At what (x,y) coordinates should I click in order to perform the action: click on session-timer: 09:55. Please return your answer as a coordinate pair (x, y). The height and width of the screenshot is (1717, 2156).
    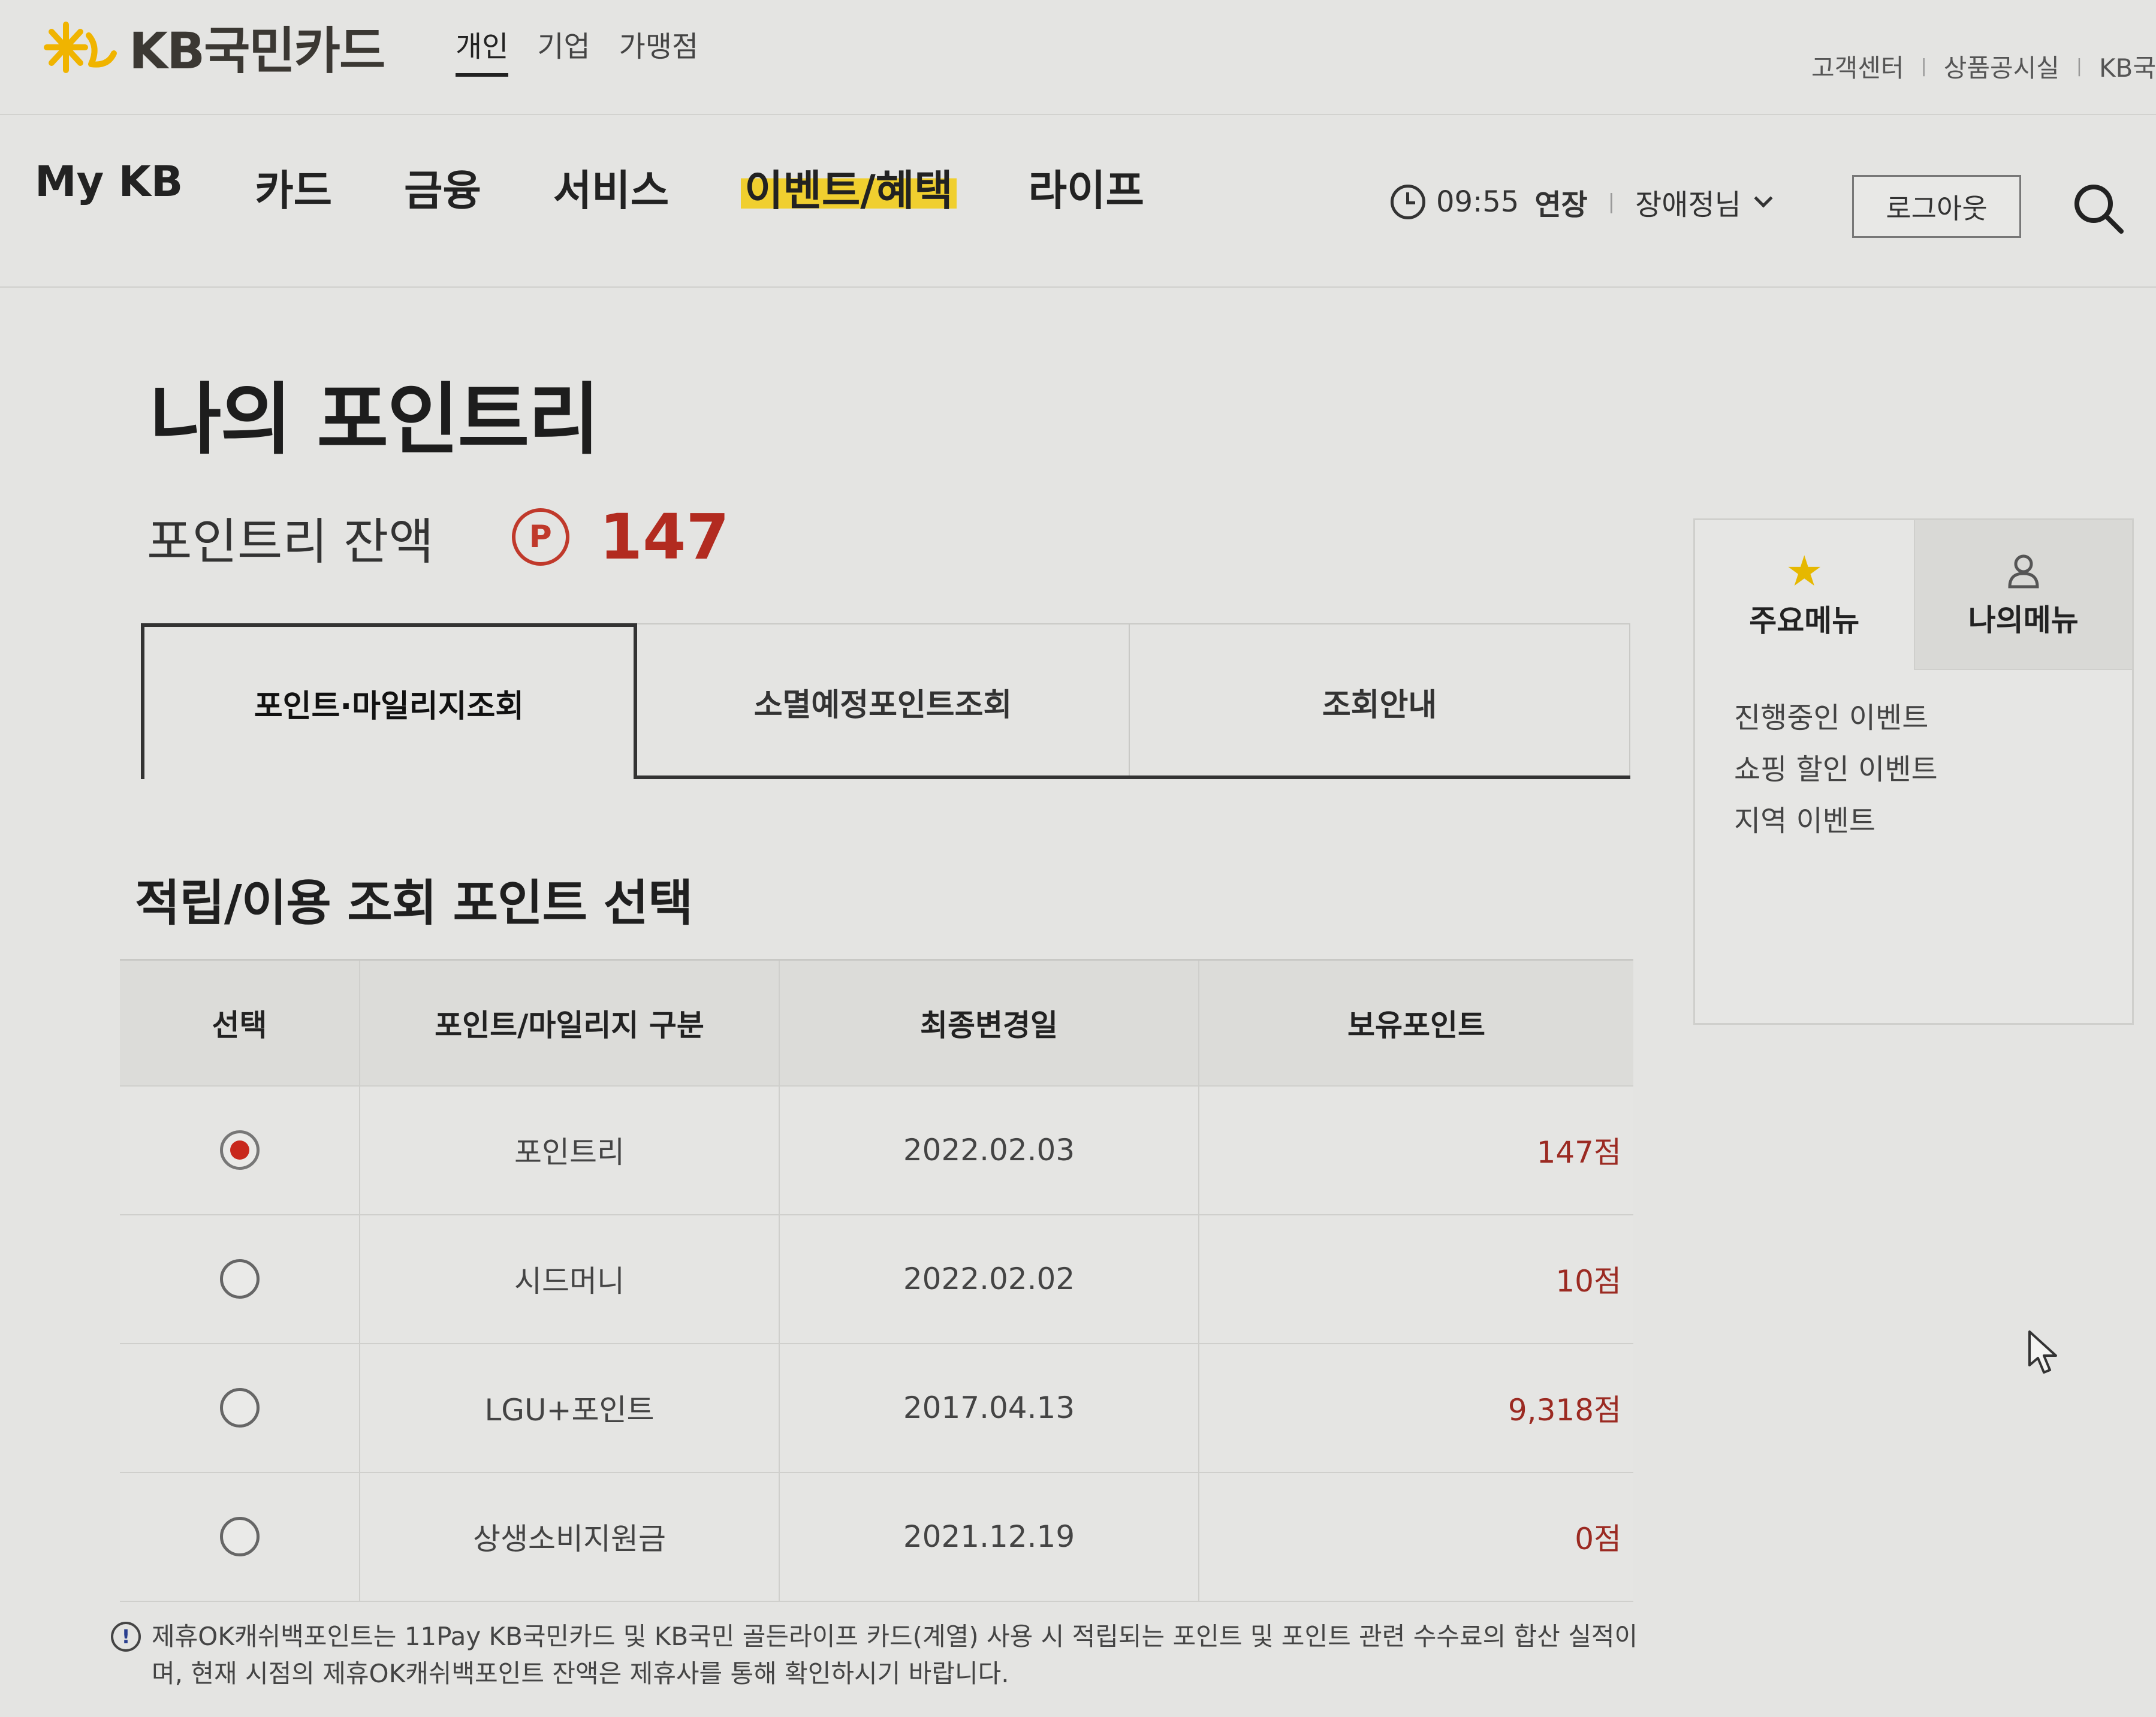
    Looking at the image, I should click on (1477, 202).